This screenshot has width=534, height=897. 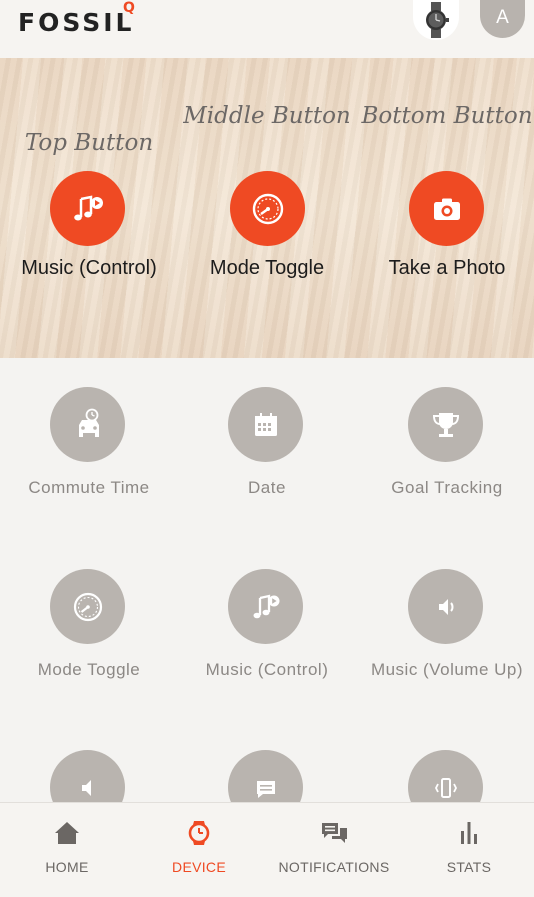 What do you see at coordinates (129, 8) in the screenshot?
I see `brand-superscript: Q` at bounding box center [129, 8].